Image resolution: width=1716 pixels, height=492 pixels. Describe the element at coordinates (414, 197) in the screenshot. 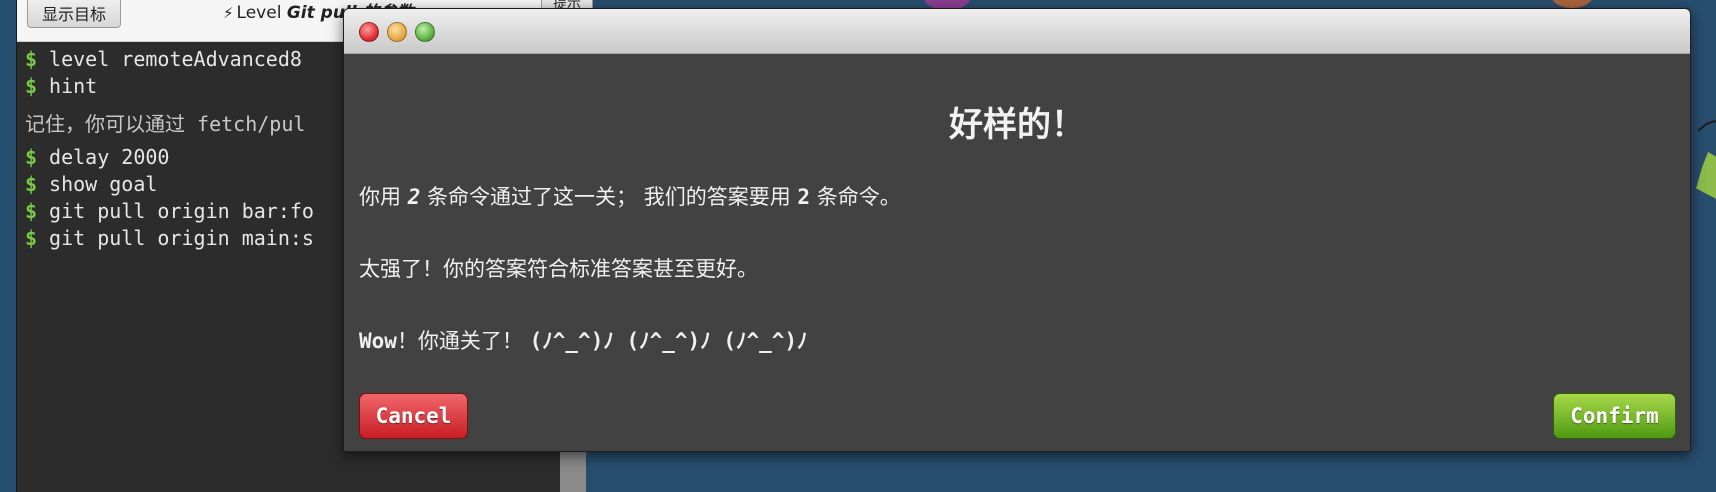

I see `user-command-count: 2` at that location.